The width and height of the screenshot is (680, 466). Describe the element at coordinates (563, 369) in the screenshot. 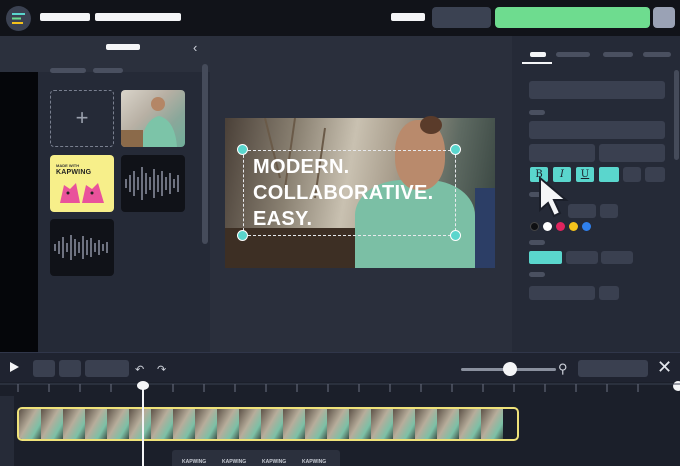

I see `search-icon: ⚲` at that location.